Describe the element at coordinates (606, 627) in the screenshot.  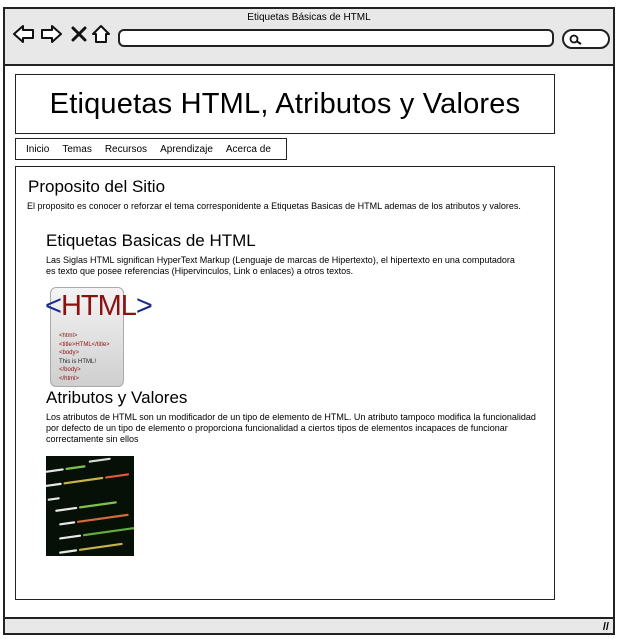
I see `resize-grip-icon: //` at that location.